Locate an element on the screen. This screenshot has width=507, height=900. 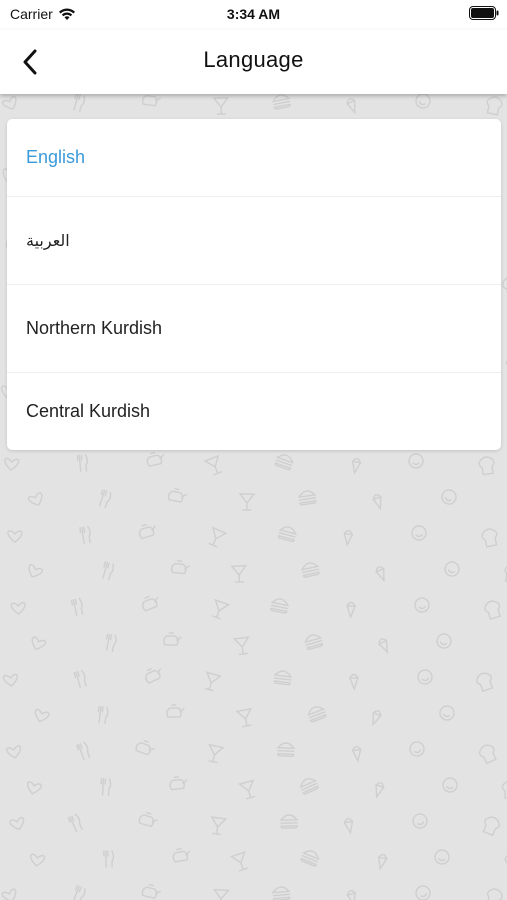
page-title: Language is located at coordinates (253, 59).